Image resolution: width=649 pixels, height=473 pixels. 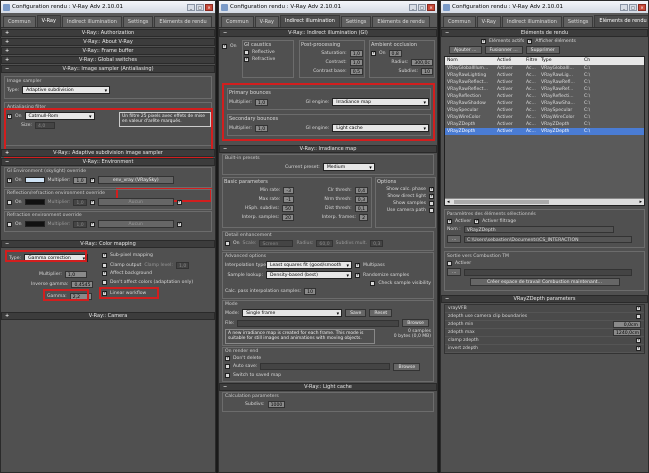 What do you see at coordinates (431, 189) in the screenshot?
I see `show-calc-phase-checkbox` at bounding box center [431, 189].